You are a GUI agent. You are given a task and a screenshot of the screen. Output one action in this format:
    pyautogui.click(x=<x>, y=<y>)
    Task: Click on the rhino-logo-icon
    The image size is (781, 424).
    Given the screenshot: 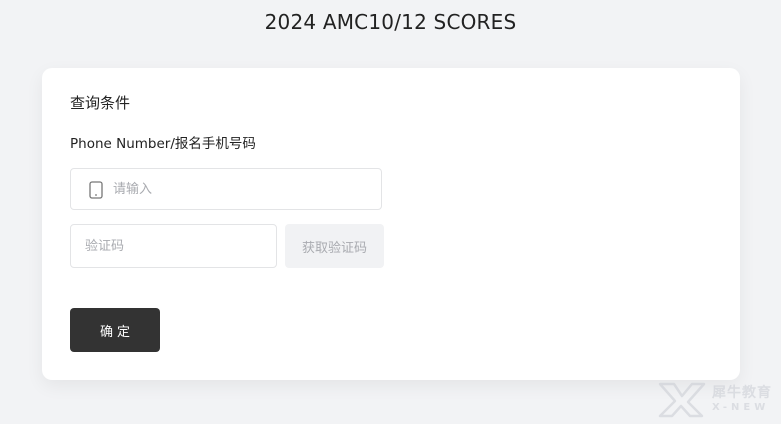 What is the action you would take?
    pyautogui.click(x=682, y=400)
    